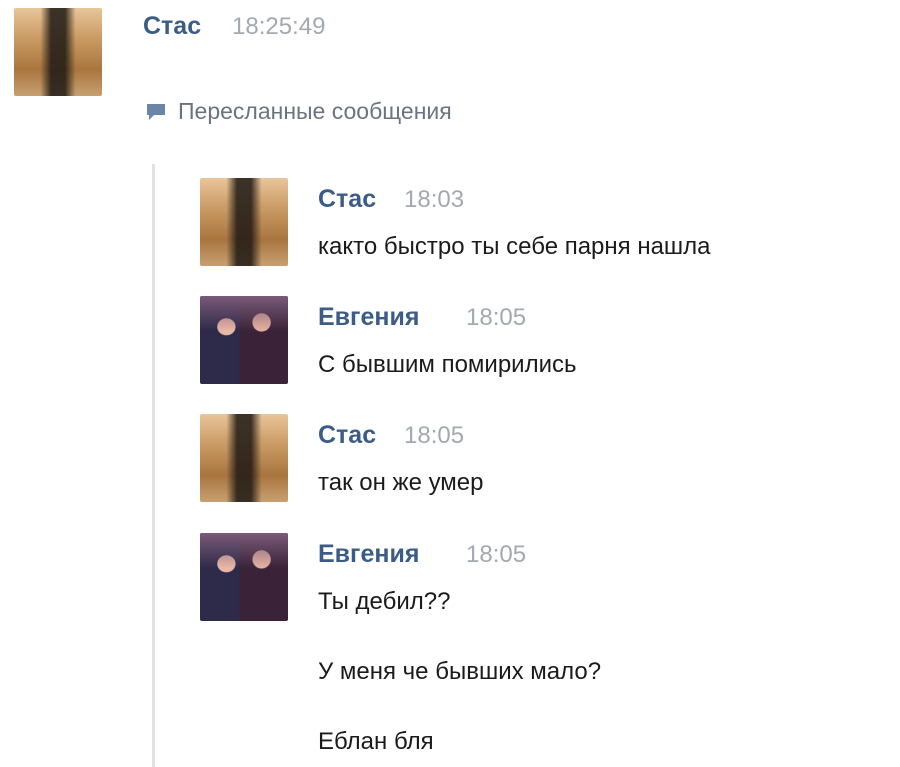 Image resolution: width=900 pixels, height=767 pixels. What do you see at coordinates (172, 26) in the screenshot?
I see `header-author-name: Стас` at bounding box center [172, 26].